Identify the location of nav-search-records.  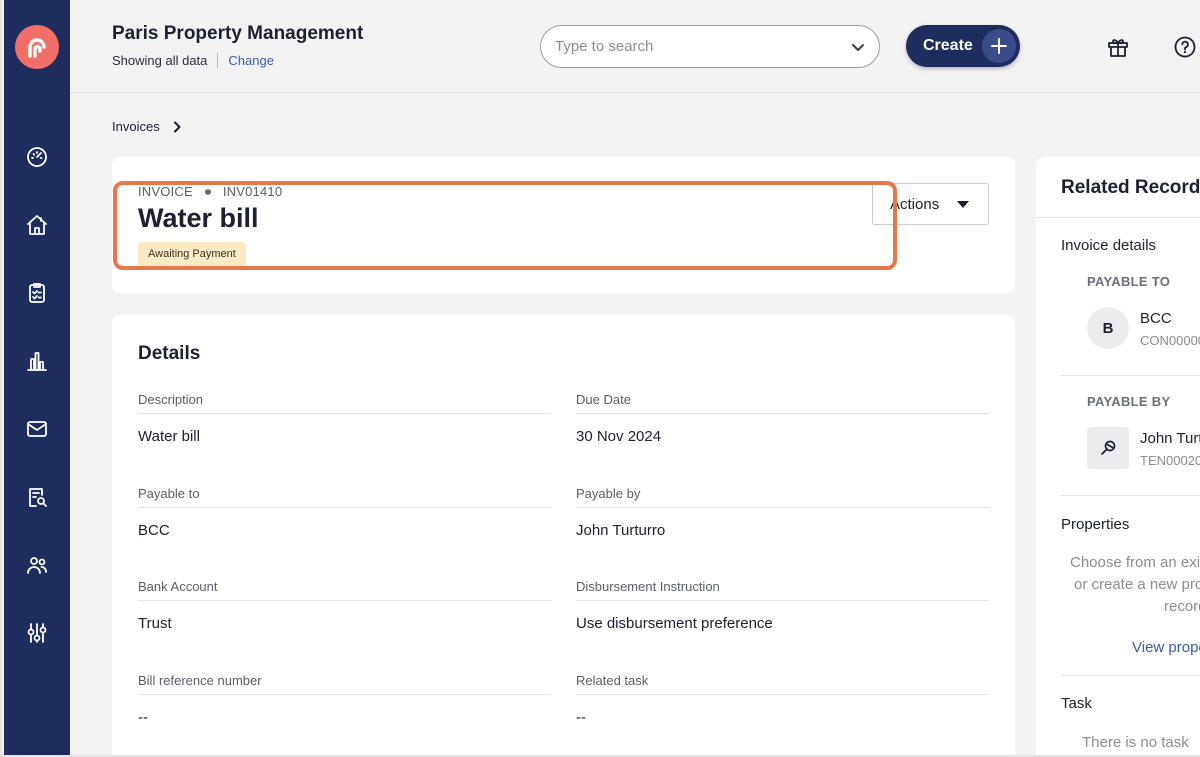
(37, 497).